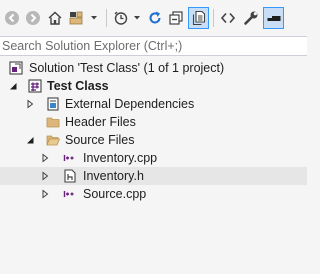 Image resolution: width=320 pixels, height=274 pixels. What do you see at coordinates (153, 140) in the screenshot?
I see `tree-item-source-files: Source Files` at bounding box center [153, 140].